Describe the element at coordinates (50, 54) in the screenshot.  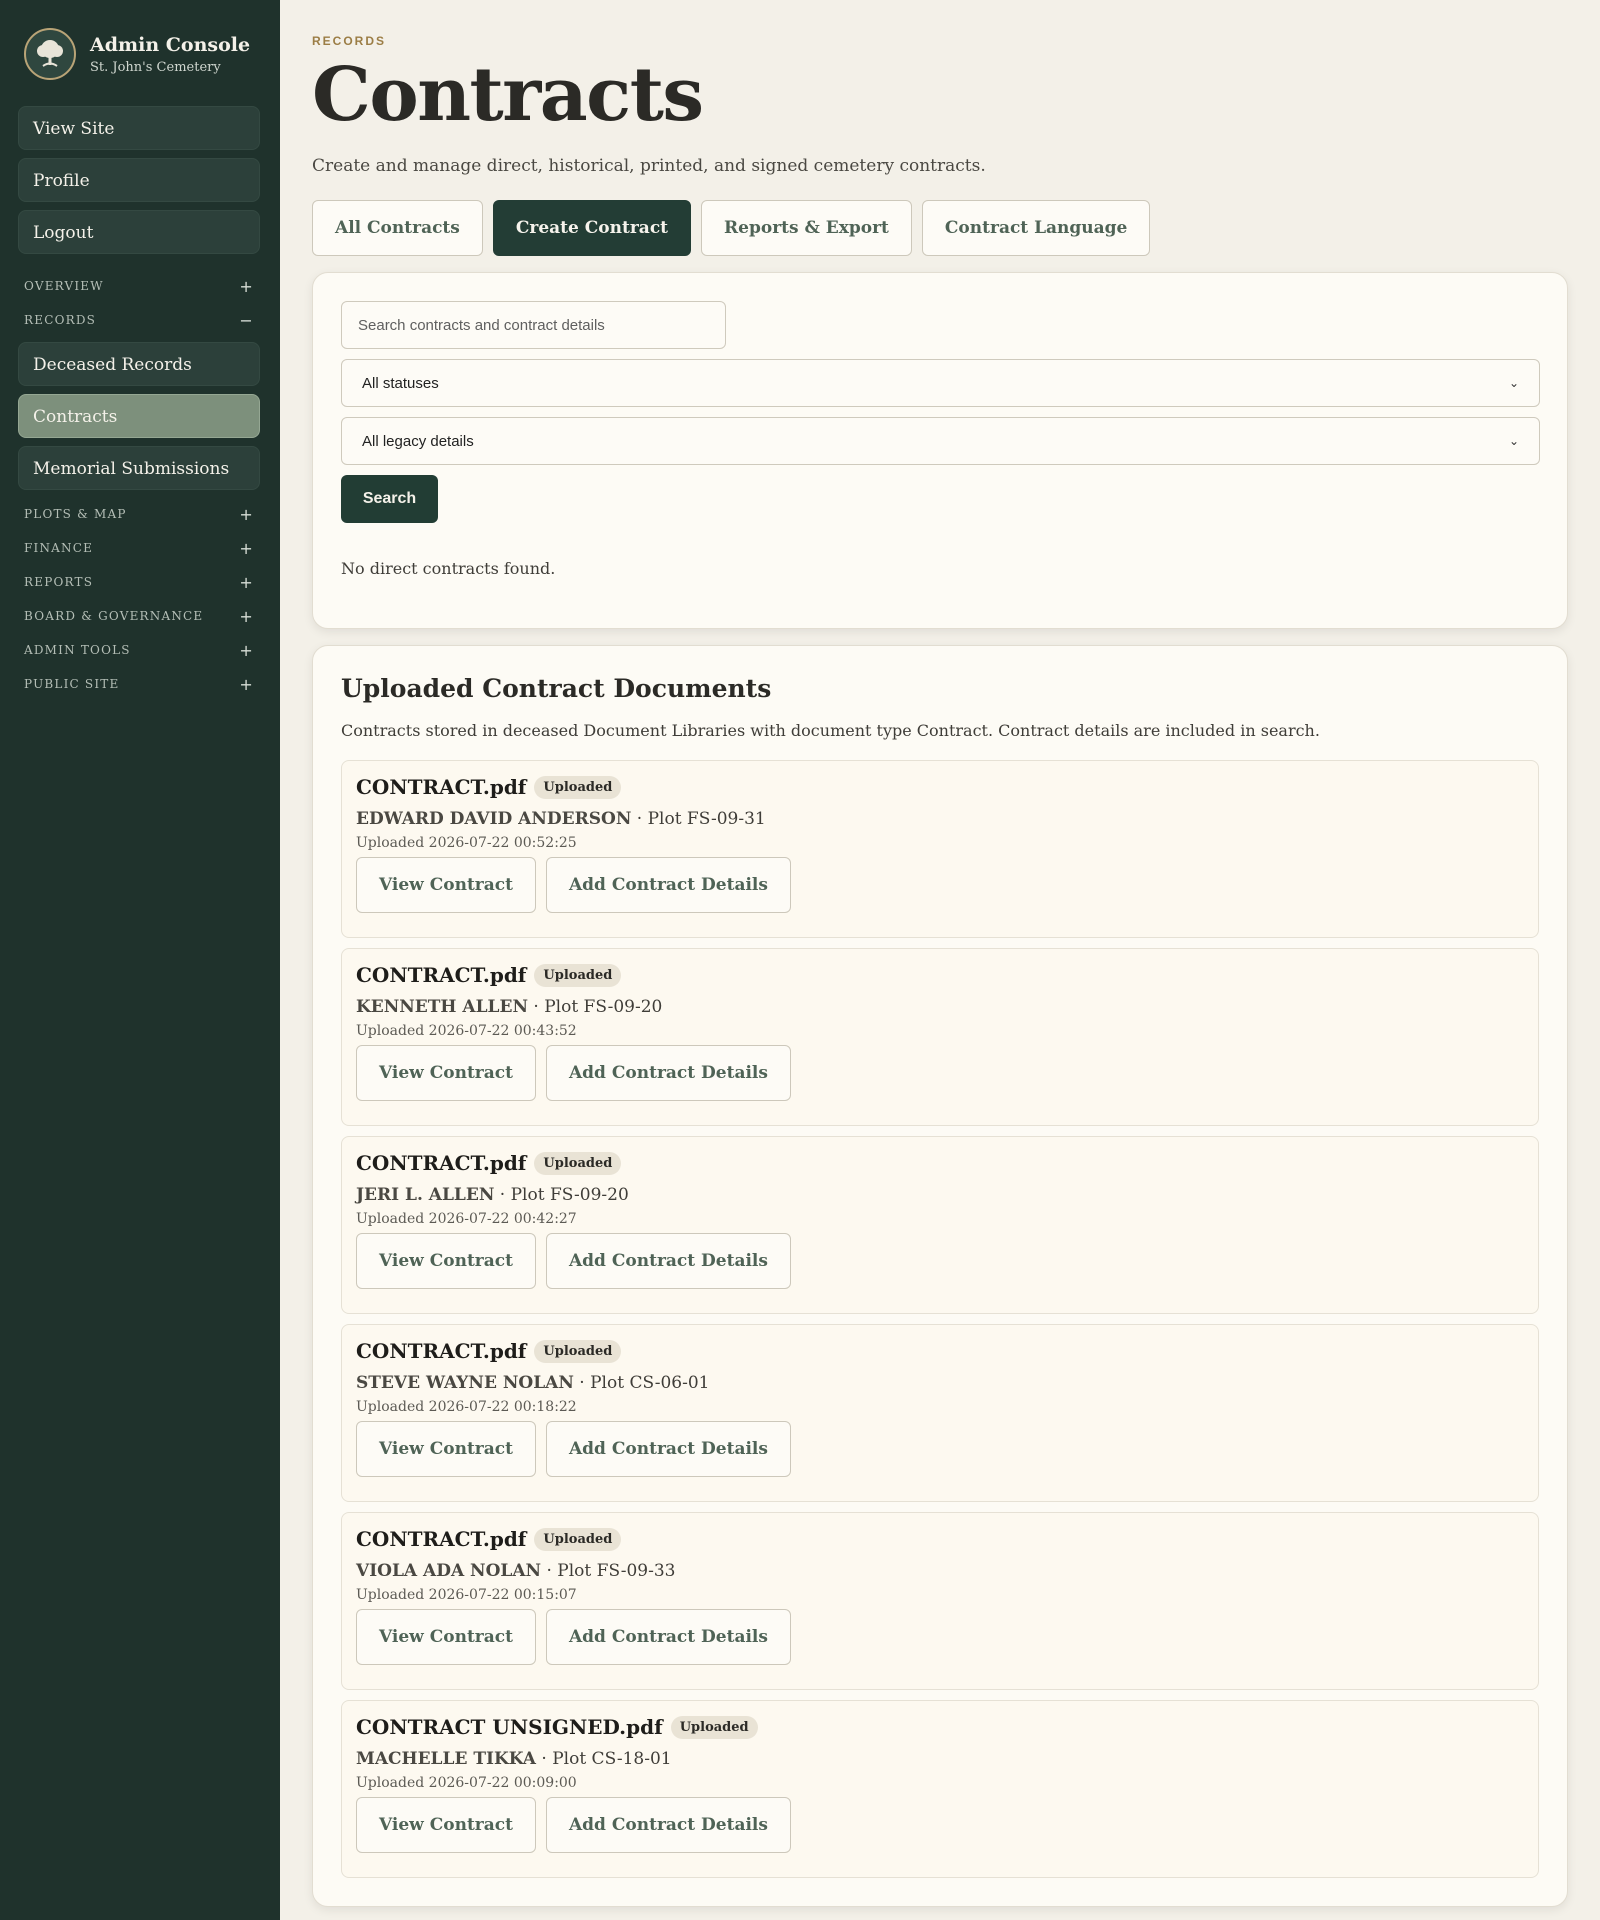
I see `tree-logo-icon` at that location.